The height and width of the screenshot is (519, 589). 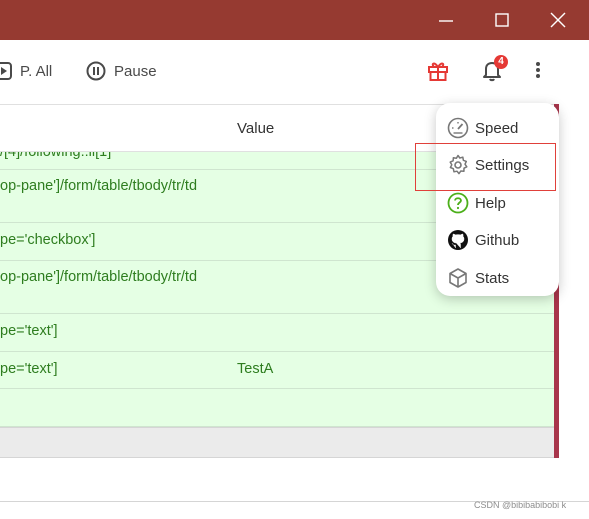 I want to click on github-icon, so click(x=458, y=240).